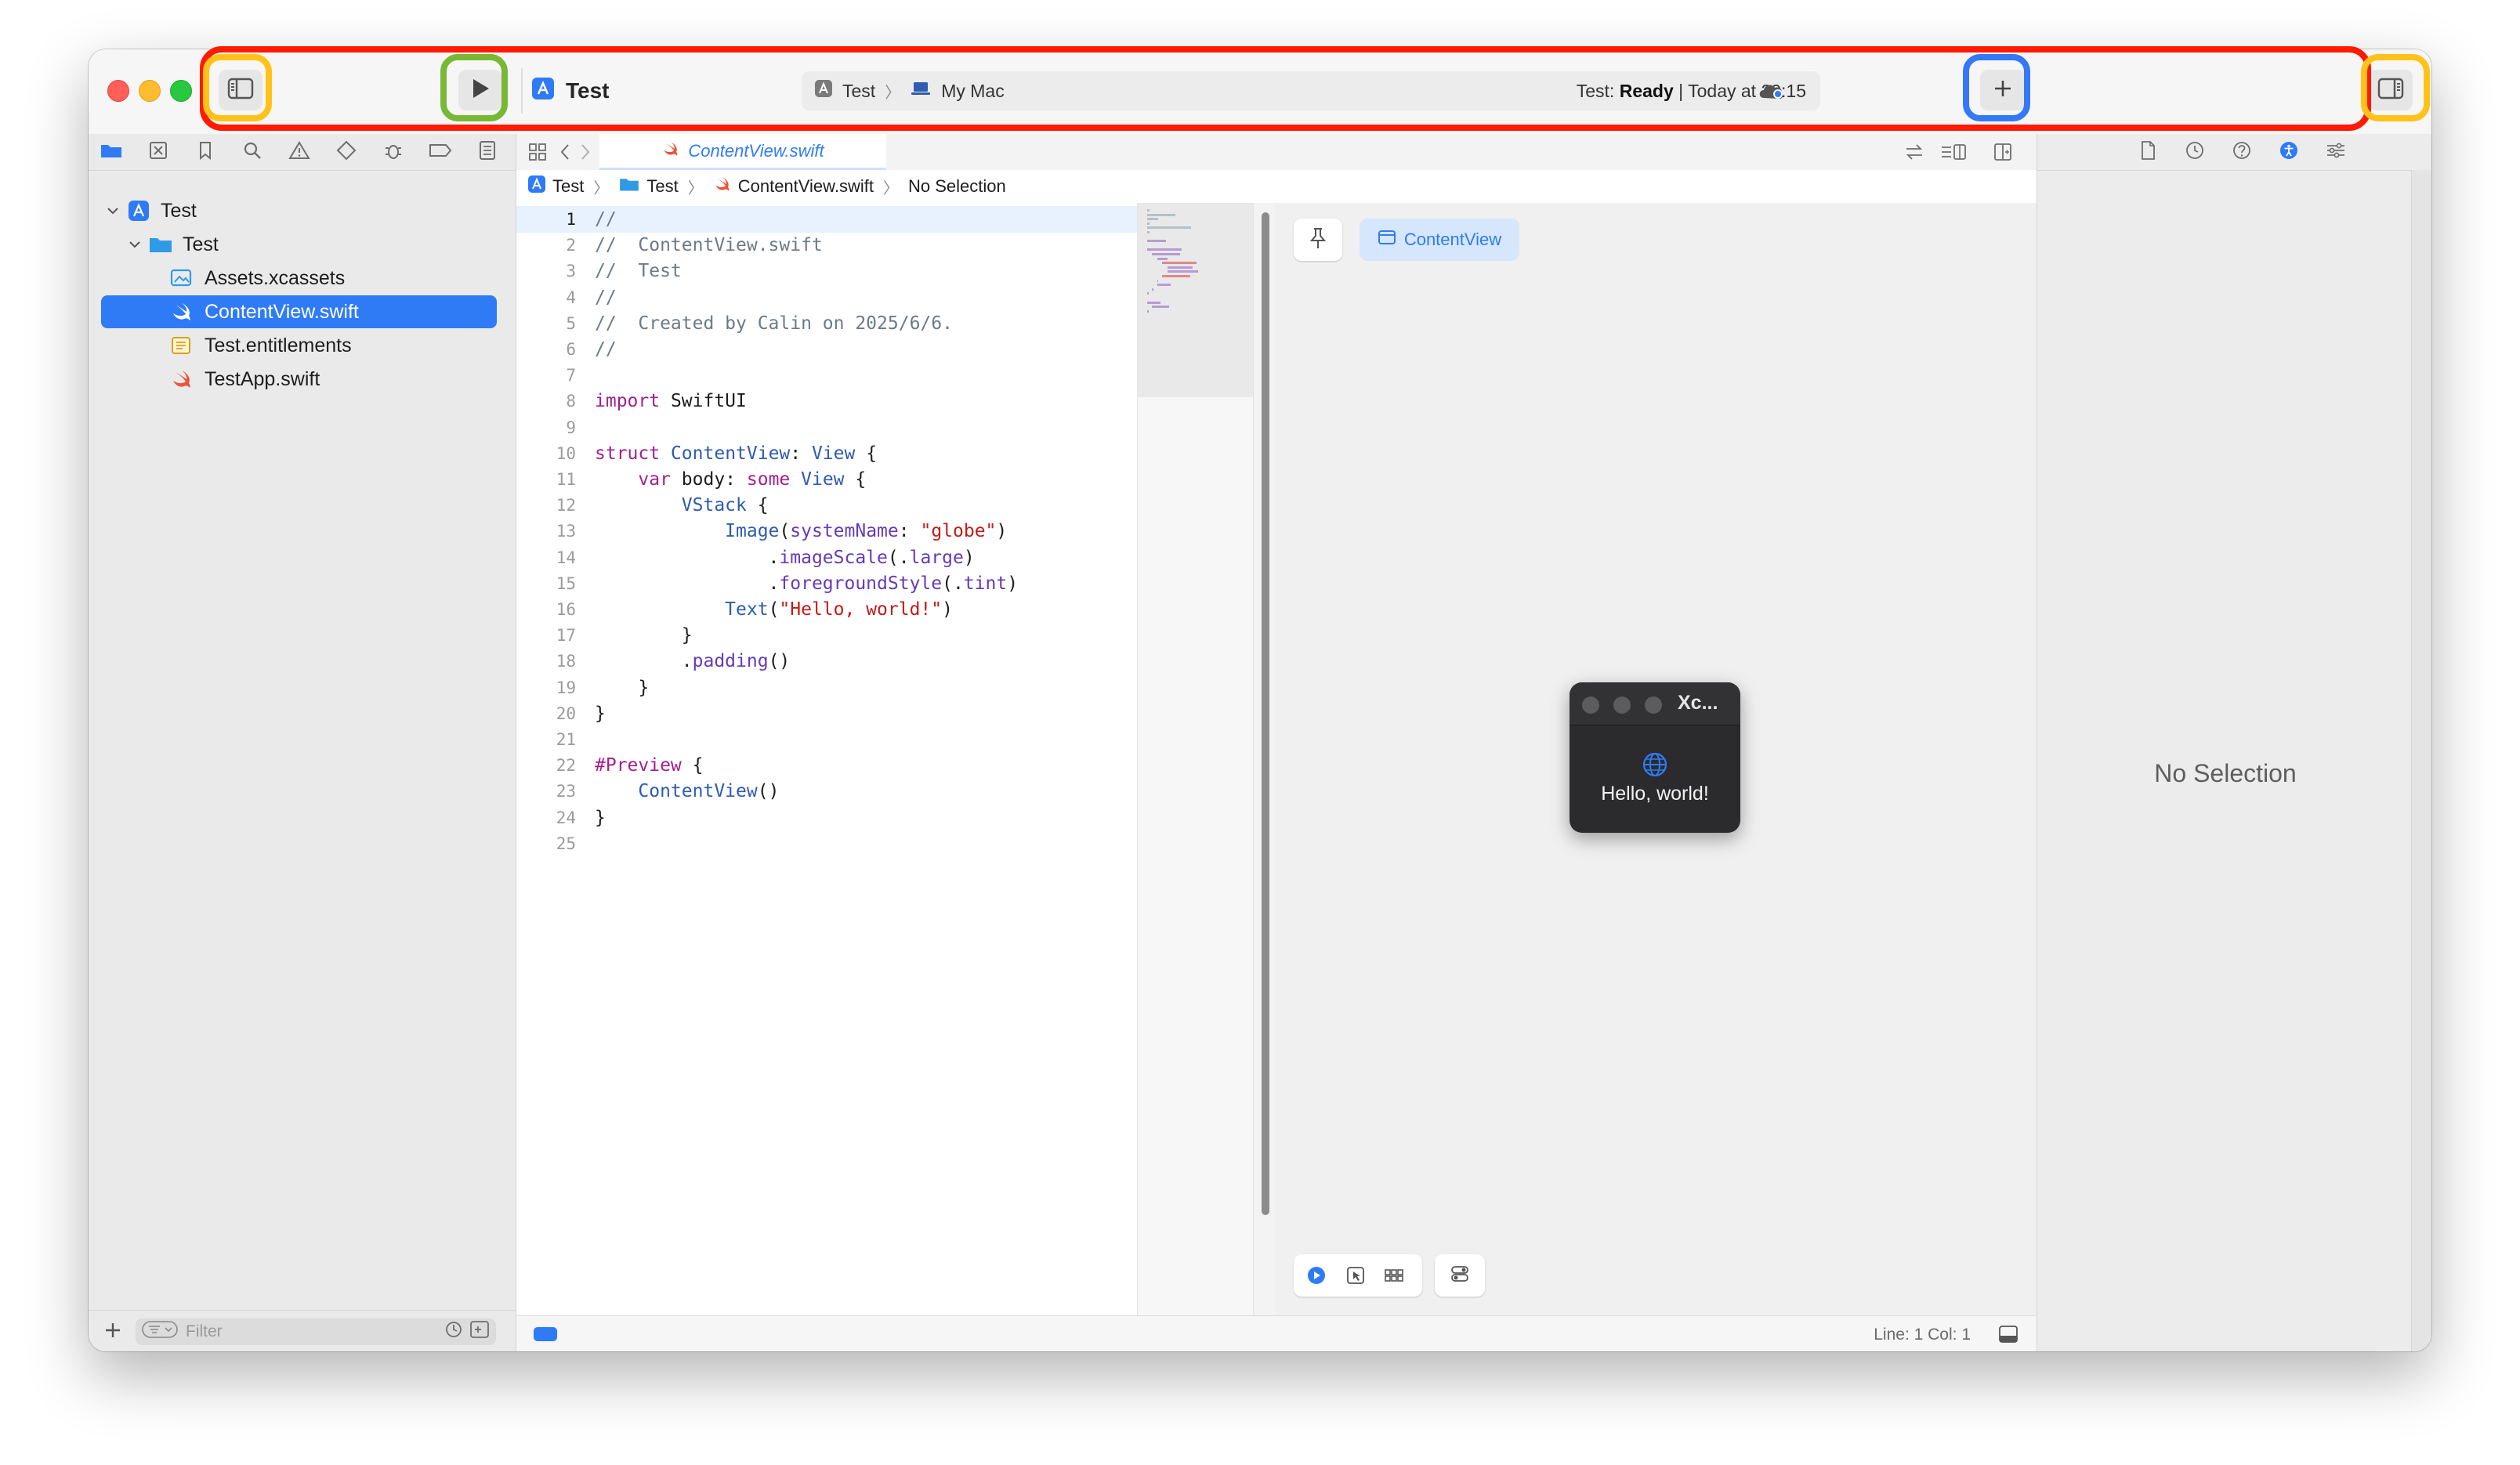 The width and height of the screenshot is (2520, 1465). I want to click on code-line: 1 //, so click(826, 219).